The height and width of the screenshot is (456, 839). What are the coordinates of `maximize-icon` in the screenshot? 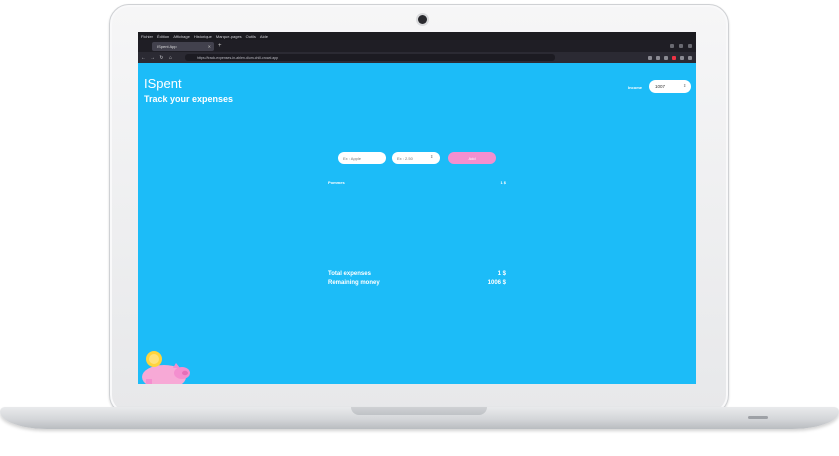 It's located at (681, 46).